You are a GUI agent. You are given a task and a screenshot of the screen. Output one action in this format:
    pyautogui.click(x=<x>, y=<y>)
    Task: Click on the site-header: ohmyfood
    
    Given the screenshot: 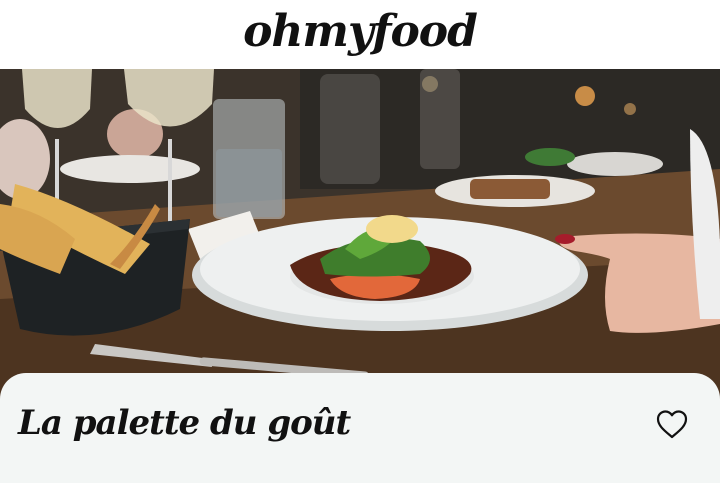 What is the action you would take?
    pyautogui.click(x=360, y=34)
    